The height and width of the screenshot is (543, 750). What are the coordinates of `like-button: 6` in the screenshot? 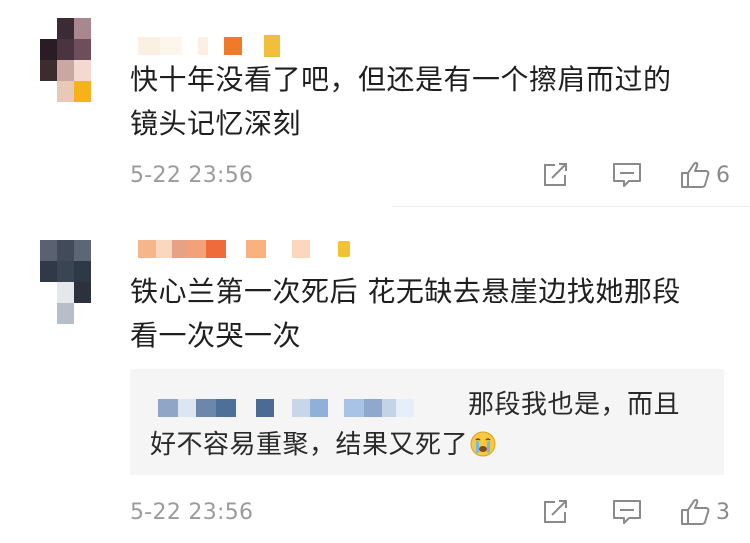 It's located at (705, 175).